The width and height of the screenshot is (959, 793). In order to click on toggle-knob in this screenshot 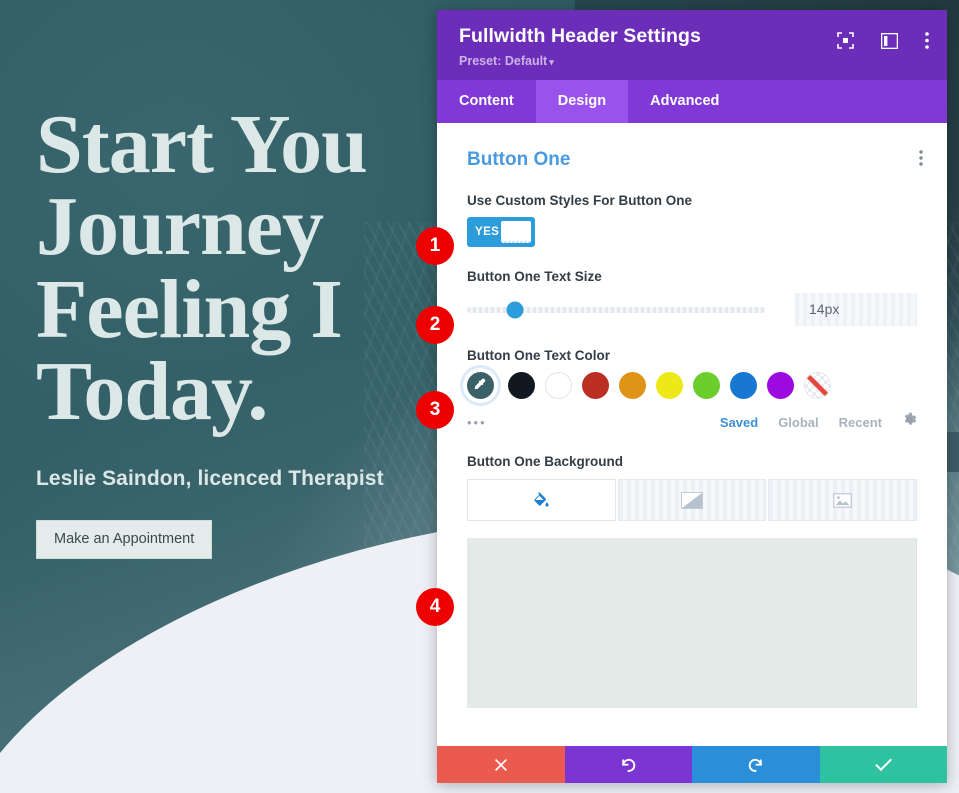, I will do `click(516, 232)`.